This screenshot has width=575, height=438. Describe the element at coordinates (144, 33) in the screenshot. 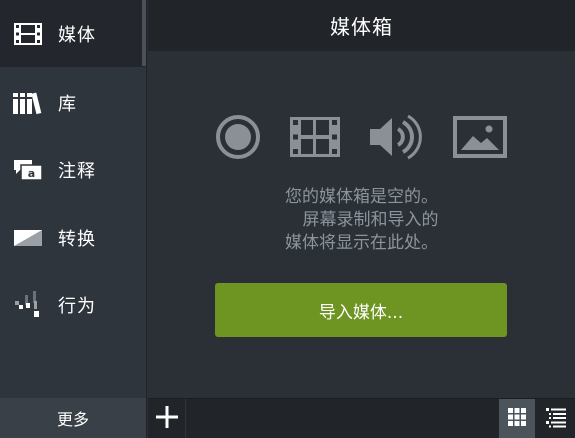

I see `scrollbar` at that location.